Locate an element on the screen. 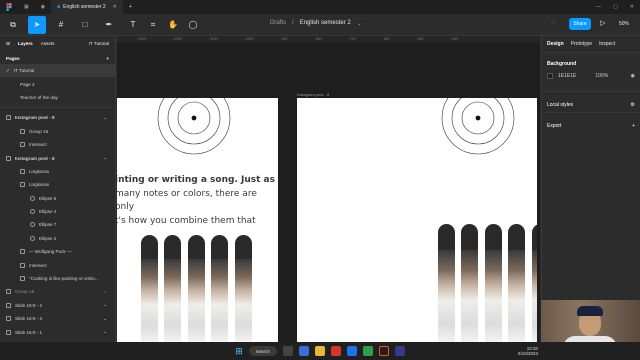 Image resolution: width=640 pixels, height=360 pixels. pen-tool: ✒ is located at coordinates (109, 25).